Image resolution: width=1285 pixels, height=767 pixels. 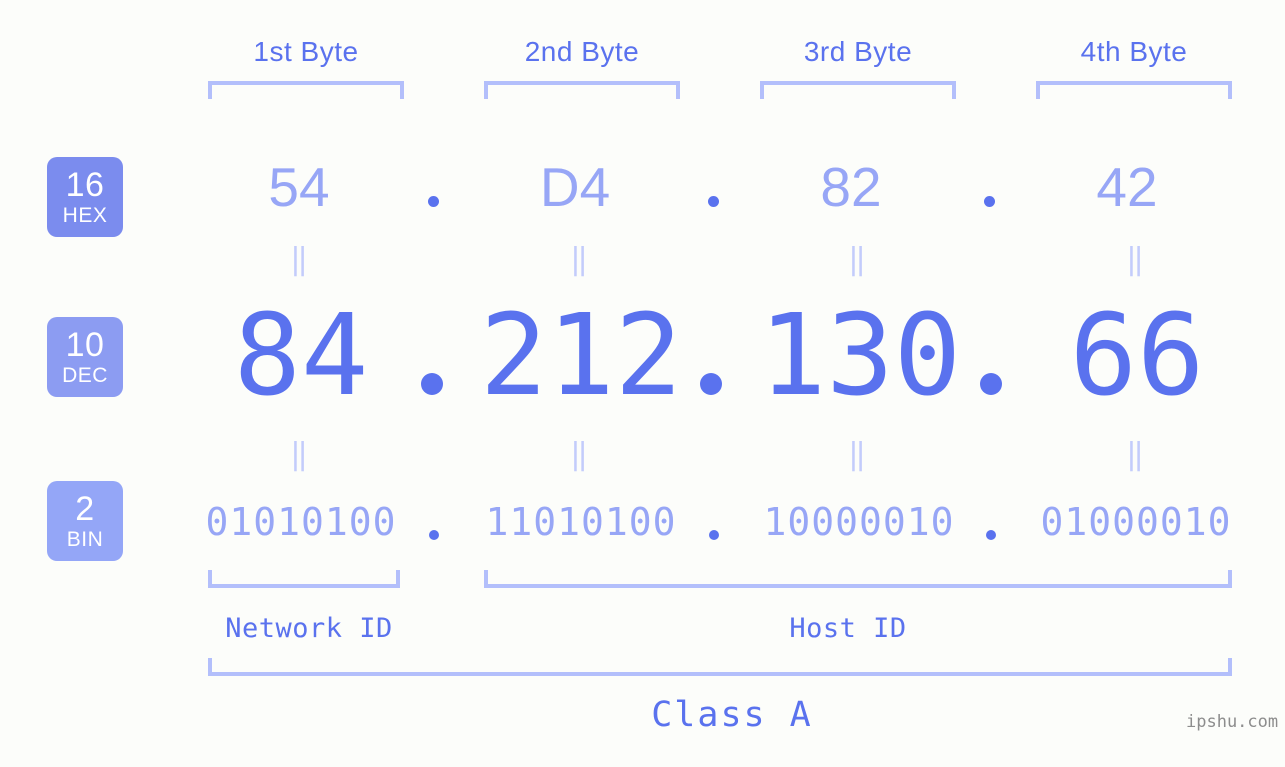 I want to click on hex-octet-4: 42, so click(x=1127, y=187).